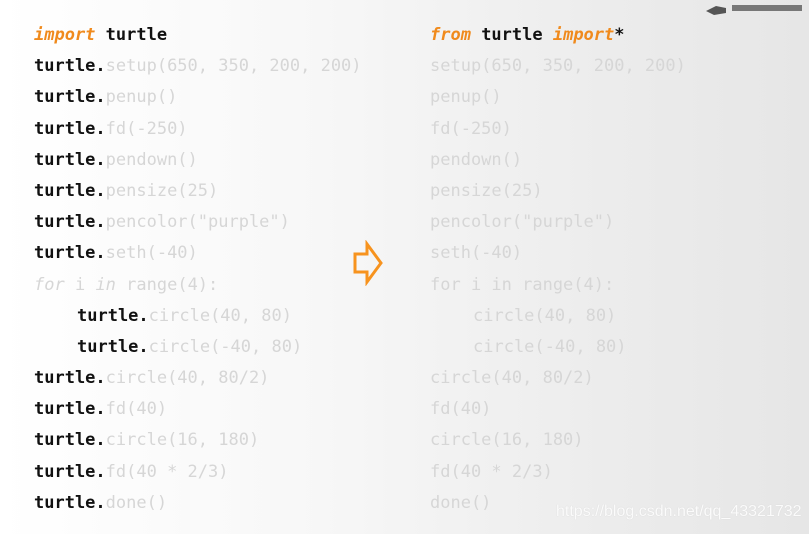 The image size is (809, 534). What do you see at coordinates (558, 254) in the screenshot?
I see `code-line: seth(-40)` at bounding box center [558, 254].